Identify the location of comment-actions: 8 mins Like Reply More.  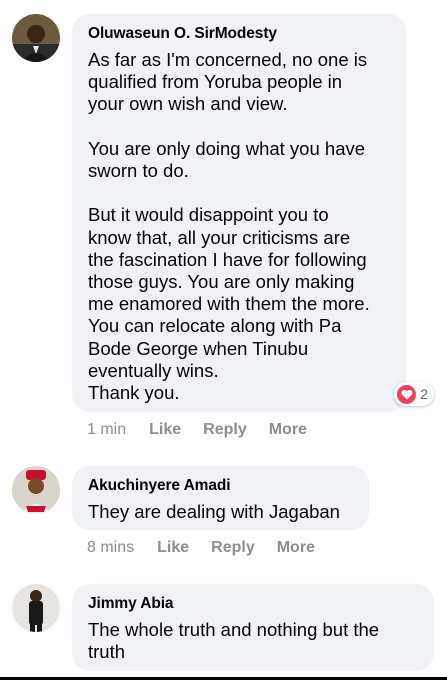
(201, 548).